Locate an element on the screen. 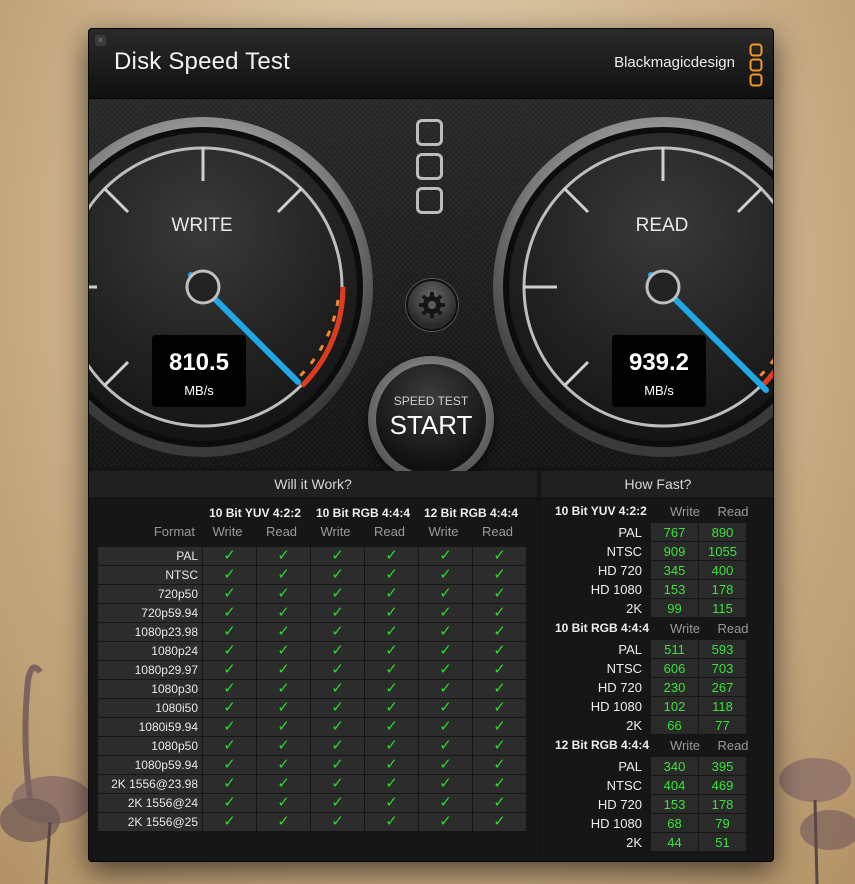 The width and height of the screenshot is (855, 884). table-row: HD 1080 102 118 is located at coordinates (654, 706).